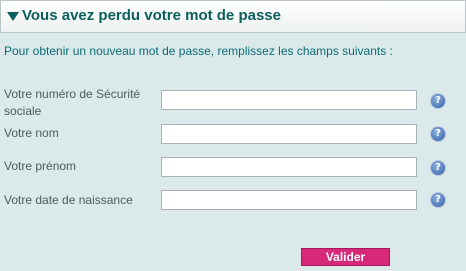 This screenshot has width=466, height=271. Describe the element at coordinates (345, 257) in the screenshot. I see `submit-button: Valider` at that location.